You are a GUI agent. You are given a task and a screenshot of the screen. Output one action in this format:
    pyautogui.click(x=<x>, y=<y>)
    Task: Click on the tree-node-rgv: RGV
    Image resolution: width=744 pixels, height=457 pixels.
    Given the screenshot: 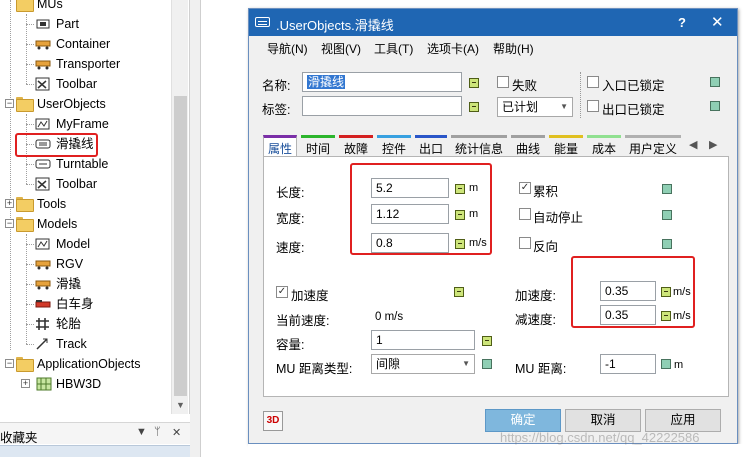 What is the action you would take?
    pyautogui.click(x=85, y=264)
    